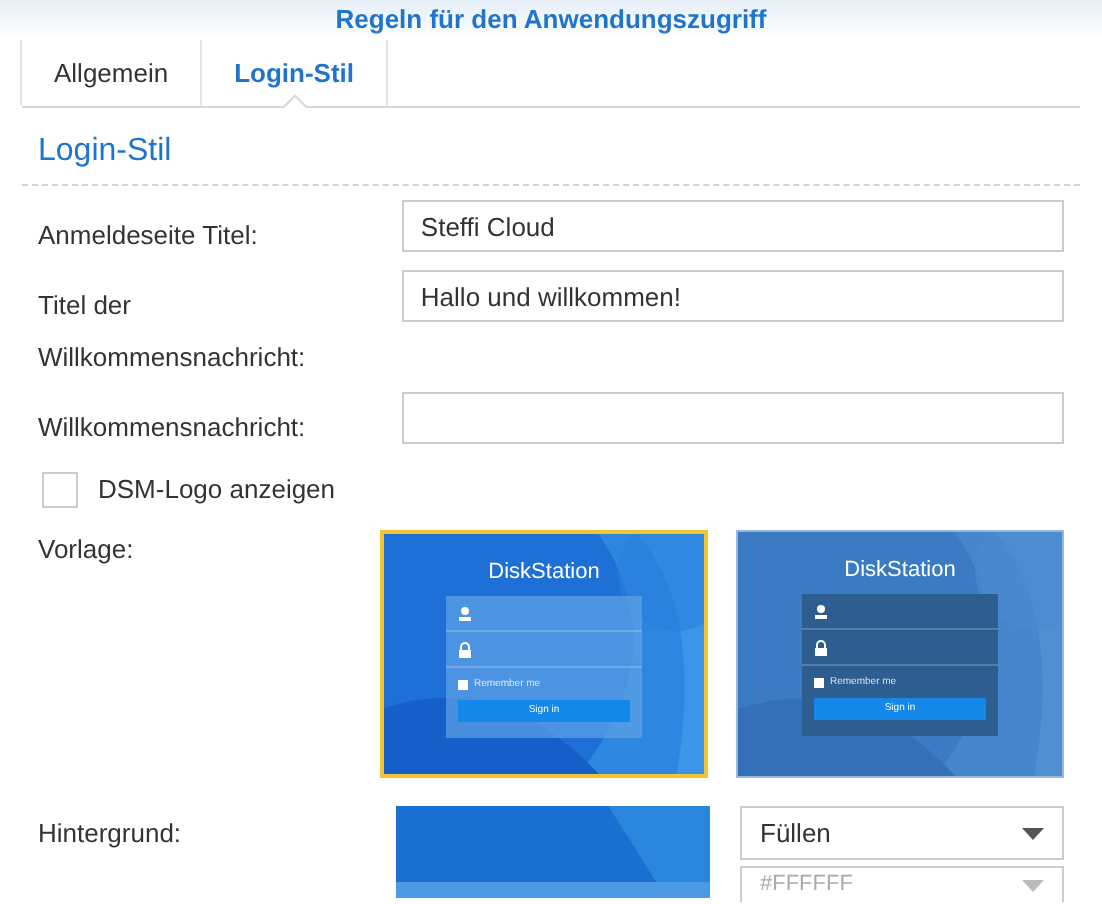  What do you see at coordinates (733, 296) in the screenshot?
I see `text-field: Hallo und willkommen!` at bounding box center [733, 296].